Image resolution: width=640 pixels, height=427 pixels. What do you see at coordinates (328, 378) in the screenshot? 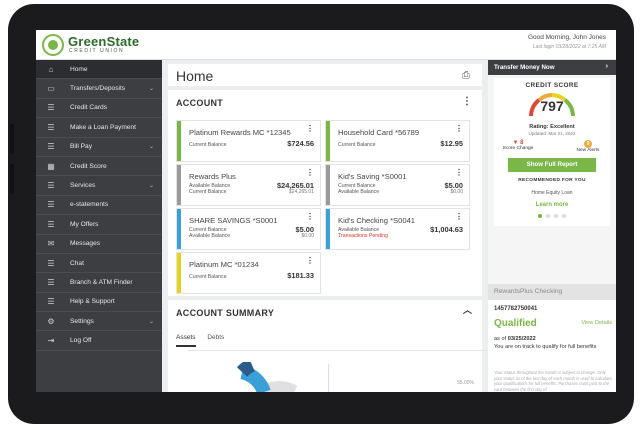
I see `summary-divider` at bounding box center [328, 378].